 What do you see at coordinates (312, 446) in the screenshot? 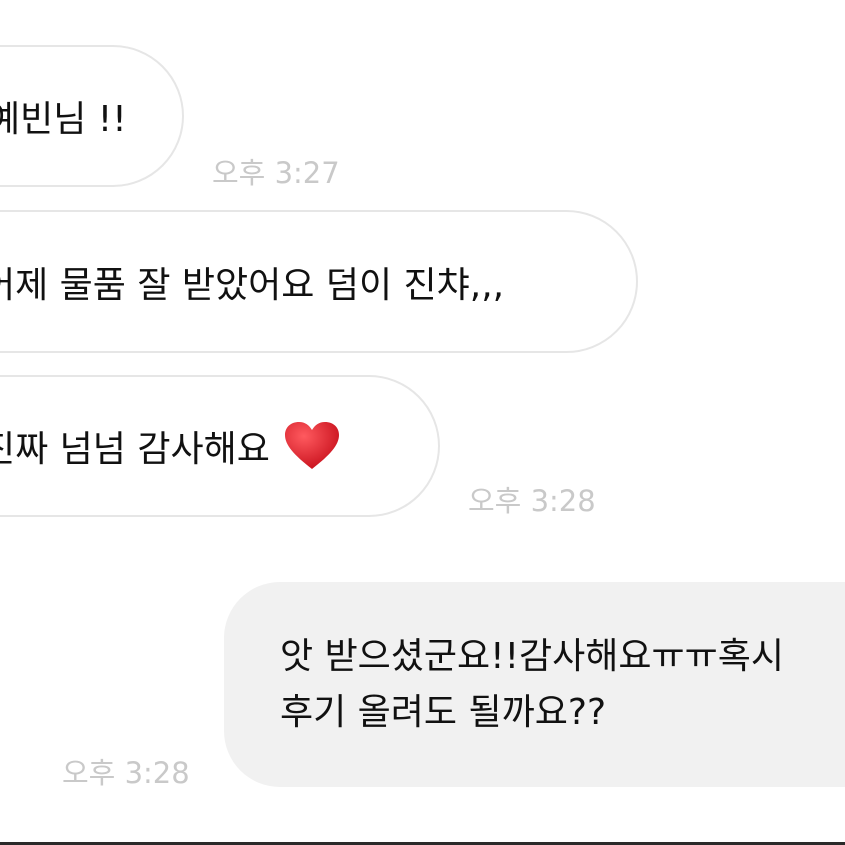
I see `heart-icon` at bounding box center [312, 446].